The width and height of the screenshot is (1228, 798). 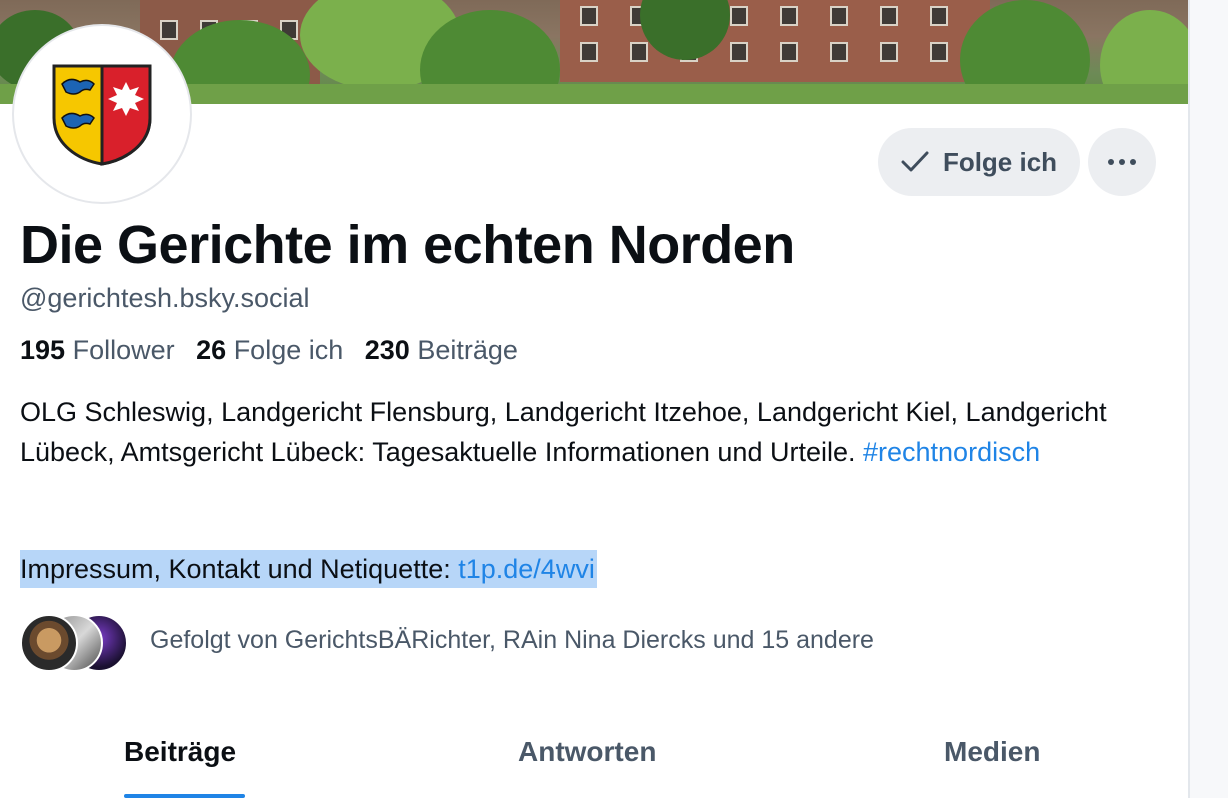 What do you see at coordinates (387, 350) in the screenshot?
I see `stat-posts-value: 230` at bounding box center [387, 350].